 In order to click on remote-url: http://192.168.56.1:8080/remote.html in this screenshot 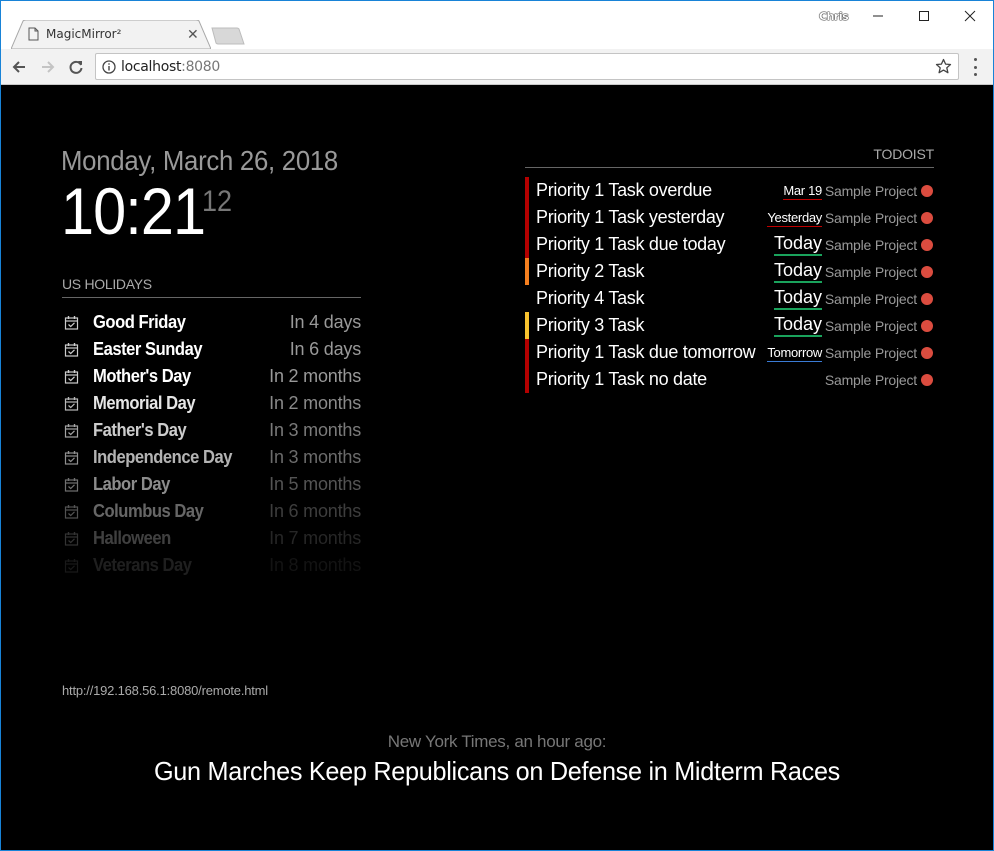, I will do `click(165, 690)`.